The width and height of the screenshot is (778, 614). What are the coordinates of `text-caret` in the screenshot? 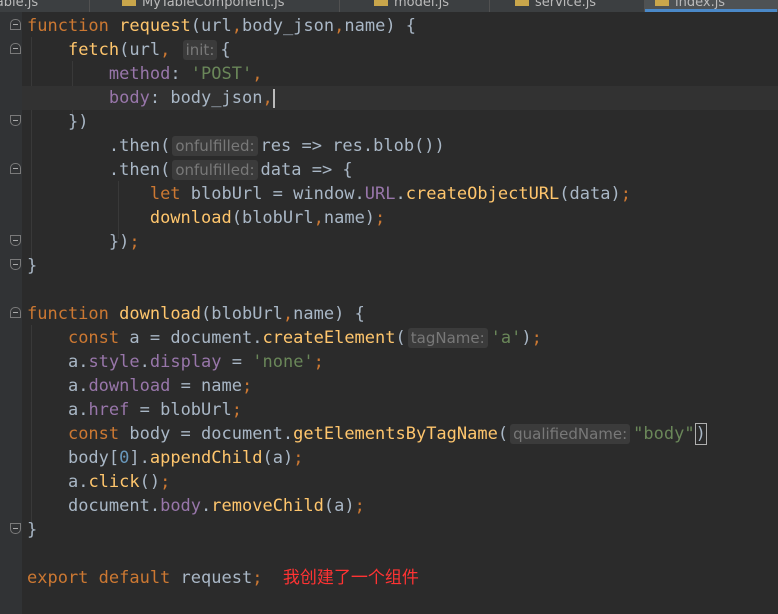 It's located at (273, 98).